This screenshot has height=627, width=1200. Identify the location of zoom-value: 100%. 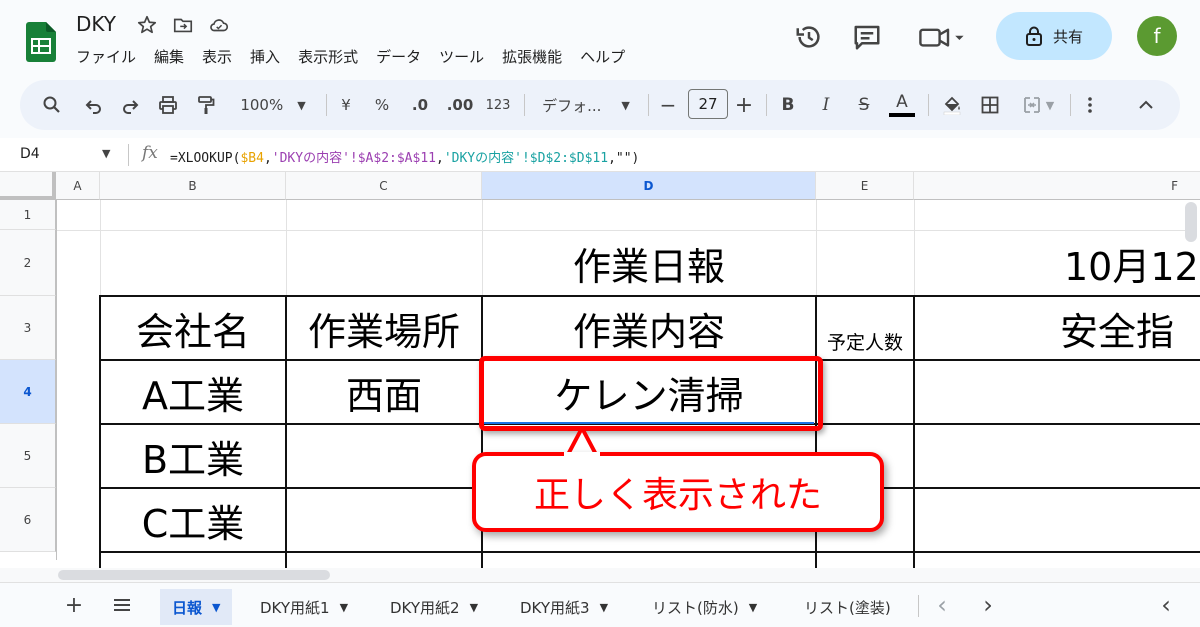
(262, 105).